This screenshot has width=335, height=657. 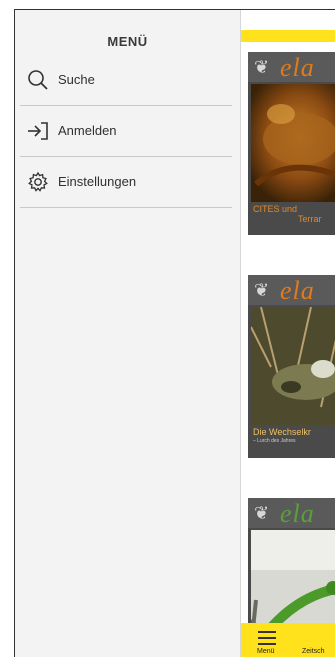 I want to click on cover-caption-line2: Terrar, so click(x=310, y=219).